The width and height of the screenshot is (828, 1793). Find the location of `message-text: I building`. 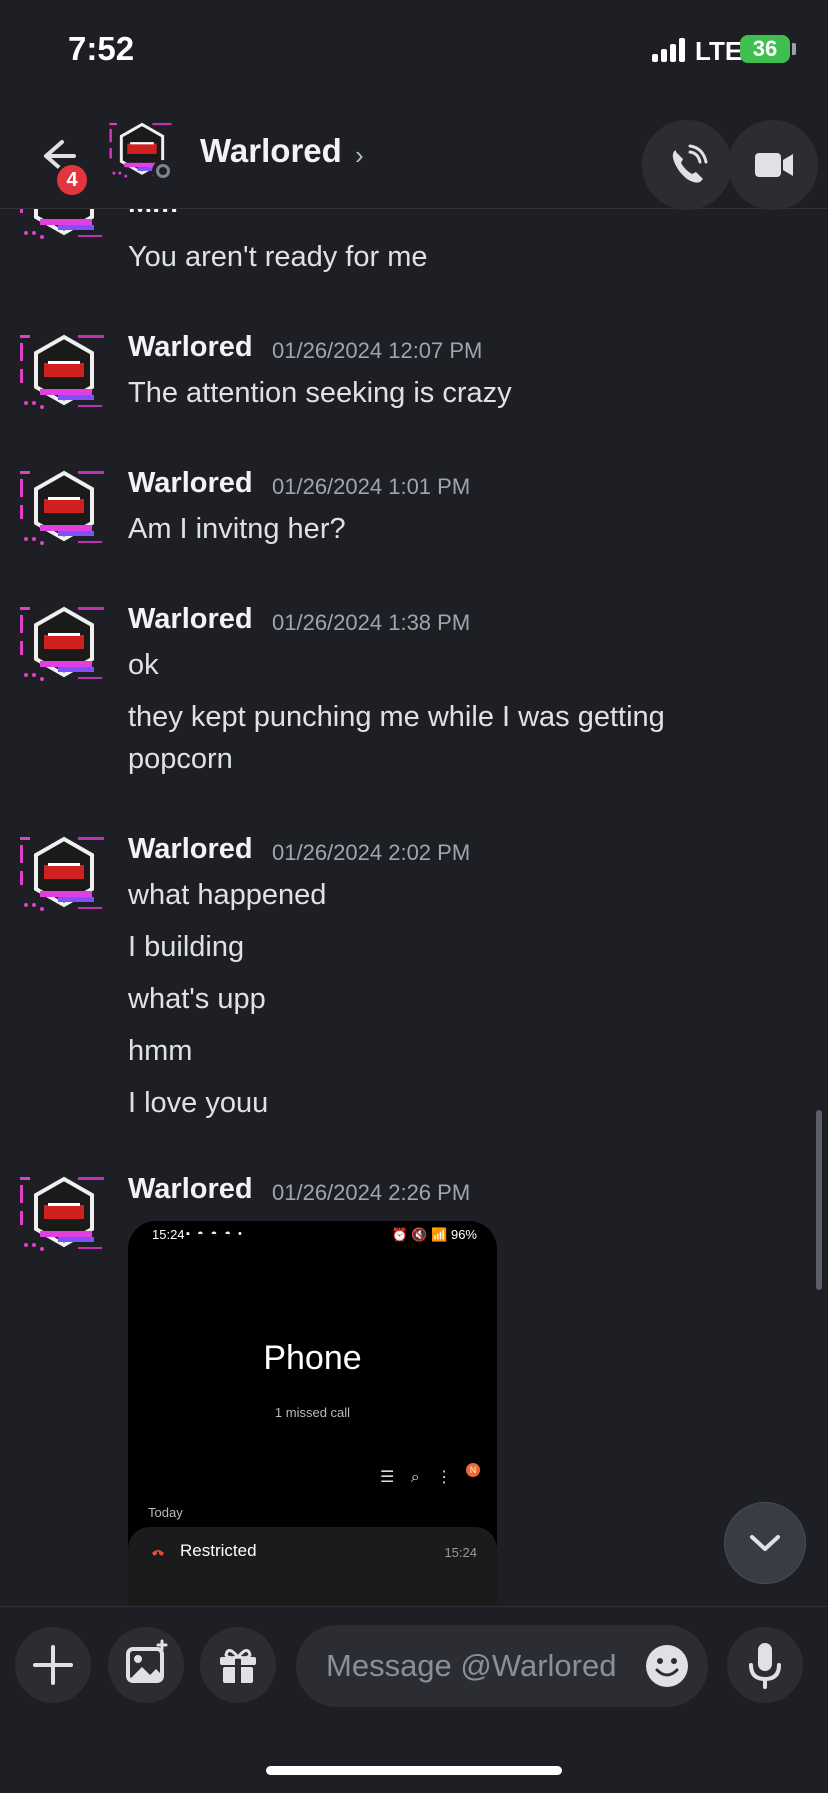

message-text: I building is located at coordinates (186, 947).